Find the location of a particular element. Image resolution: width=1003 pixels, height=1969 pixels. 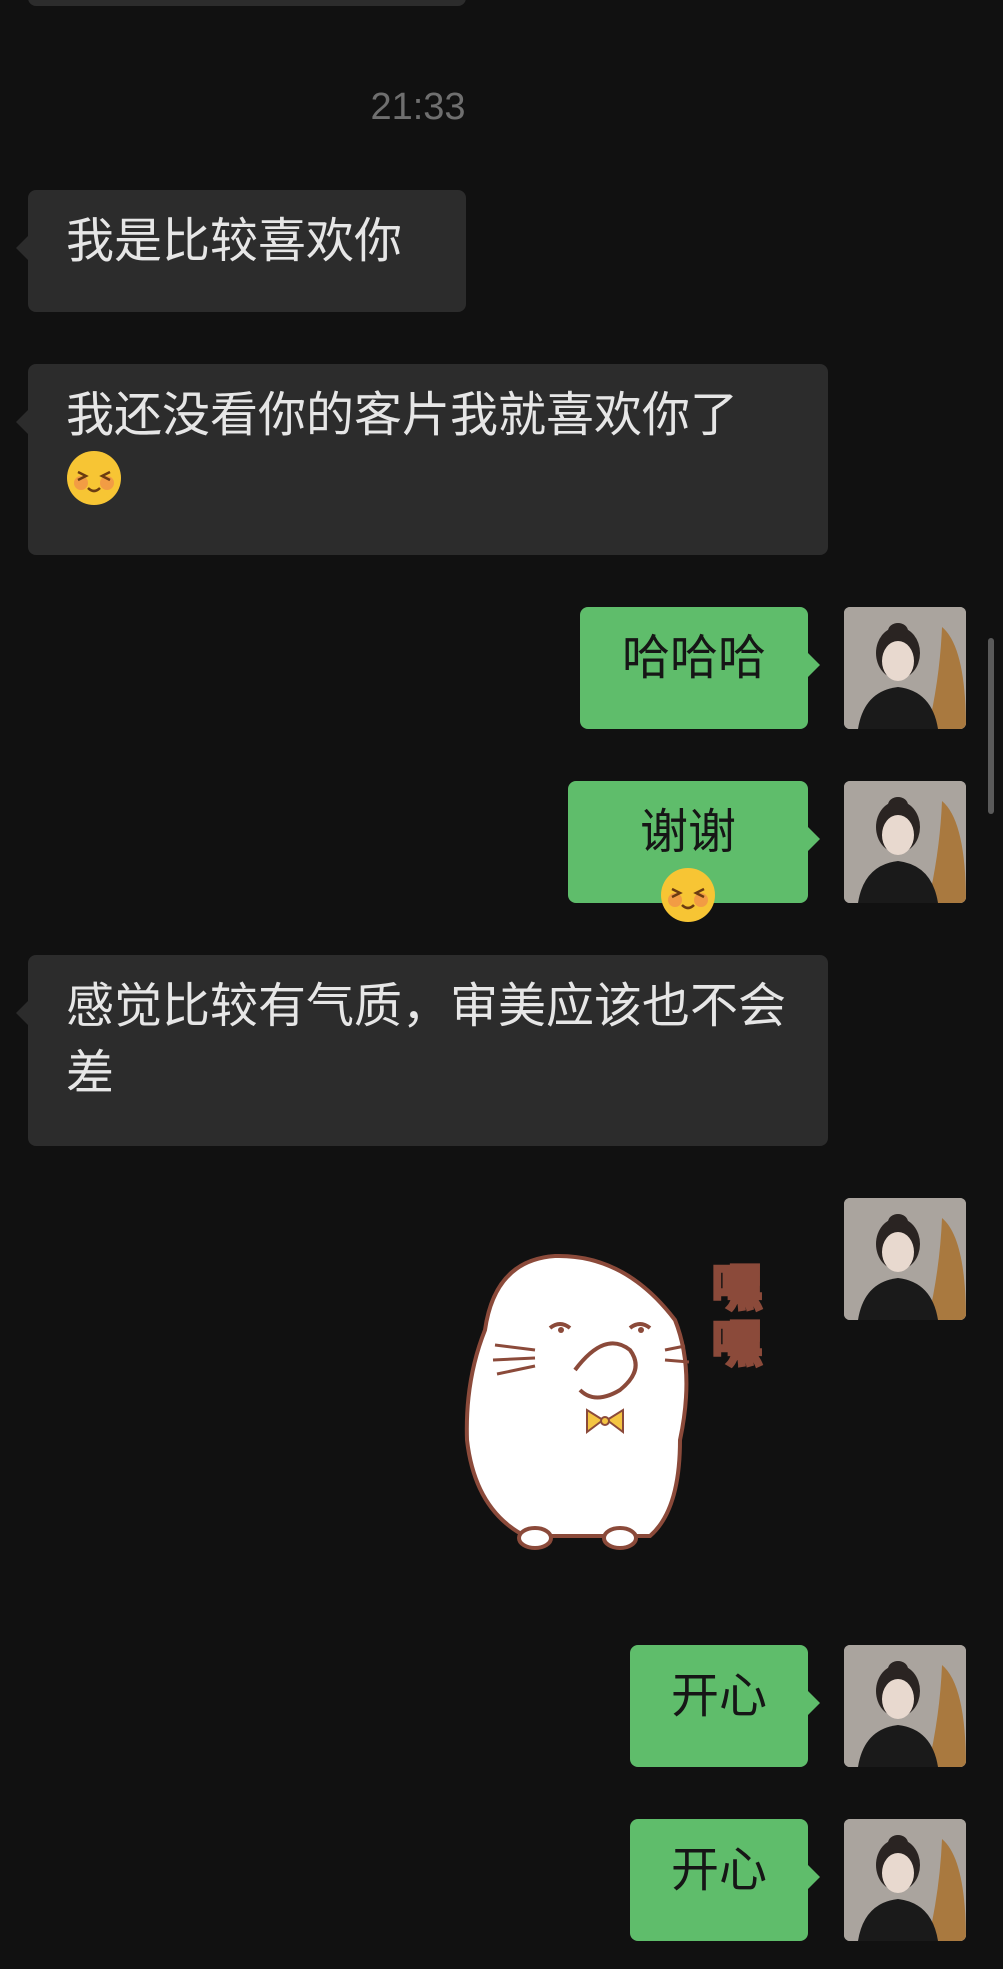

message-text: 我是比较喜欢你 is located at coordinates (234, 241).